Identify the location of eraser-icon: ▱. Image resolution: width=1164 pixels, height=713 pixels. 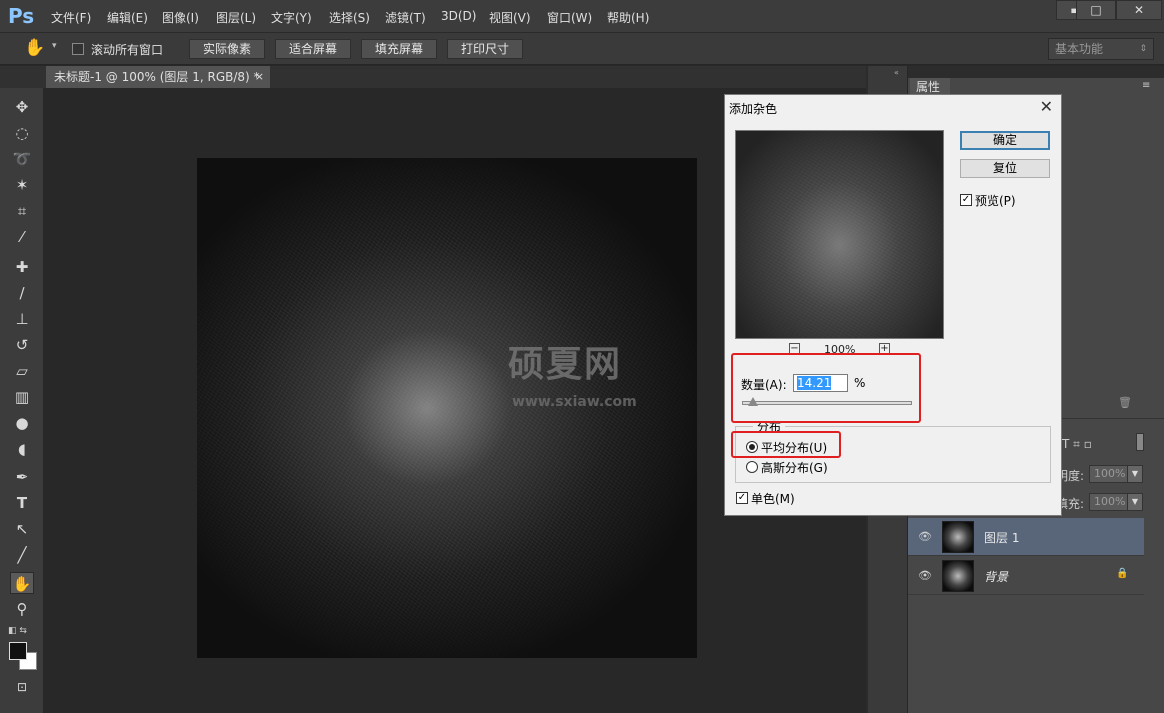
(22, 371).